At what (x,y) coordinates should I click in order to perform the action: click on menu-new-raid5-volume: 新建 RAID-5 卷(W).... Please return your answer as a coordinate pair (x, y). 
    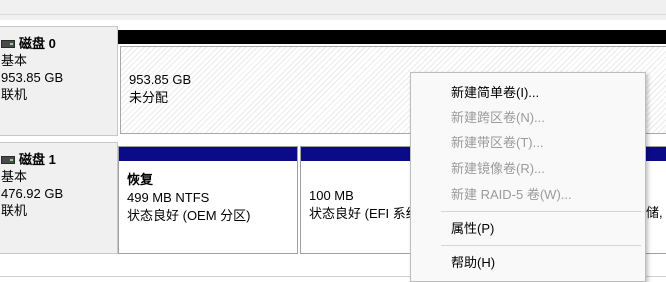
    Looking at the image, I should click on (511, 195).